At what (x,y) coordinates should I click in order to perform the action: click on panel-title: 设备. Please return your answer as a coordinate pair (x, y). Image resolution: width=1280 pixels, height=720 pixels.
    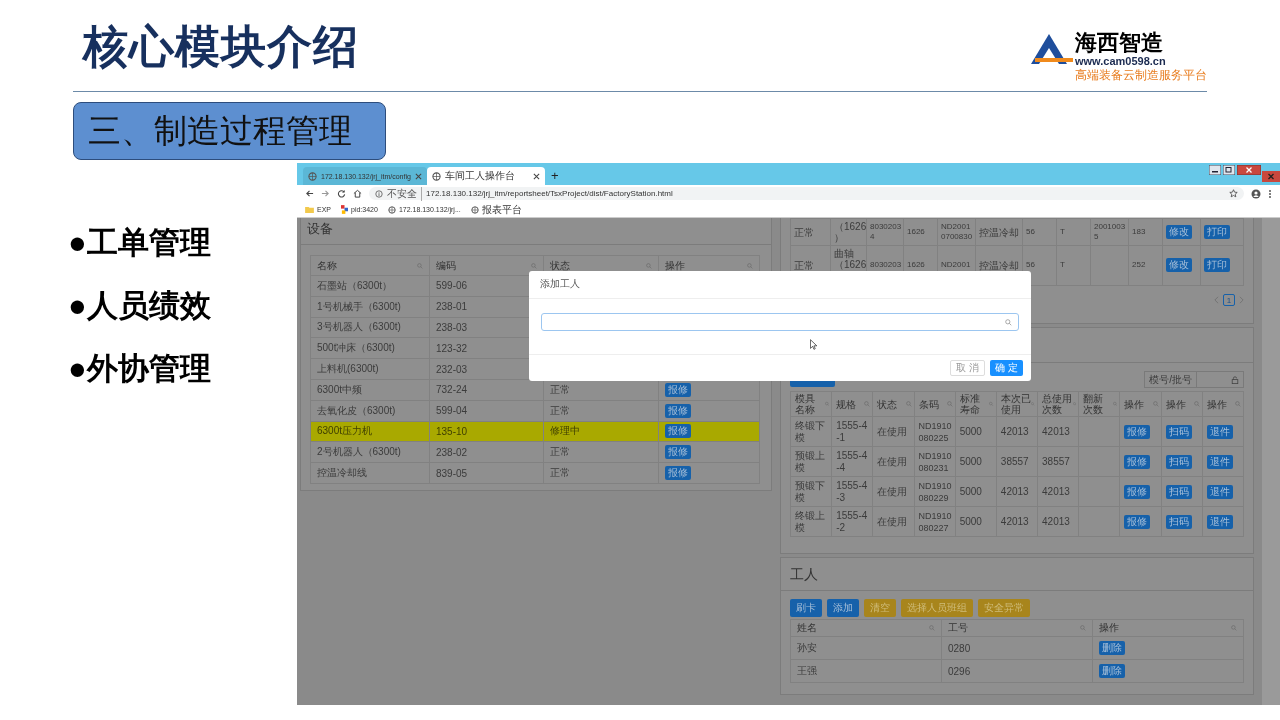
    Looking at the image, I should click on (536, 231).